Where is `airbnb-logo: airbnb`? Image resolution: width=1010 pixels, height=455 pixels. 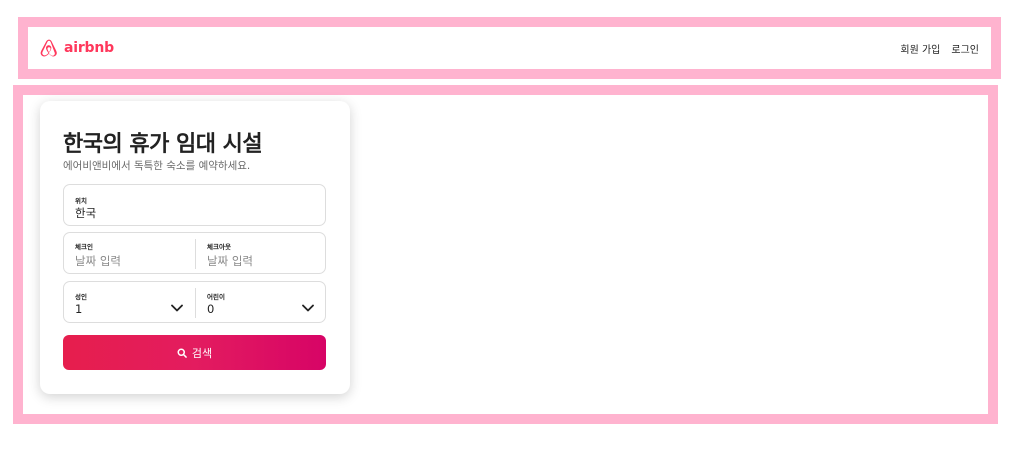 airbnb-logo: airbnb is located at coordinates (77, 48).